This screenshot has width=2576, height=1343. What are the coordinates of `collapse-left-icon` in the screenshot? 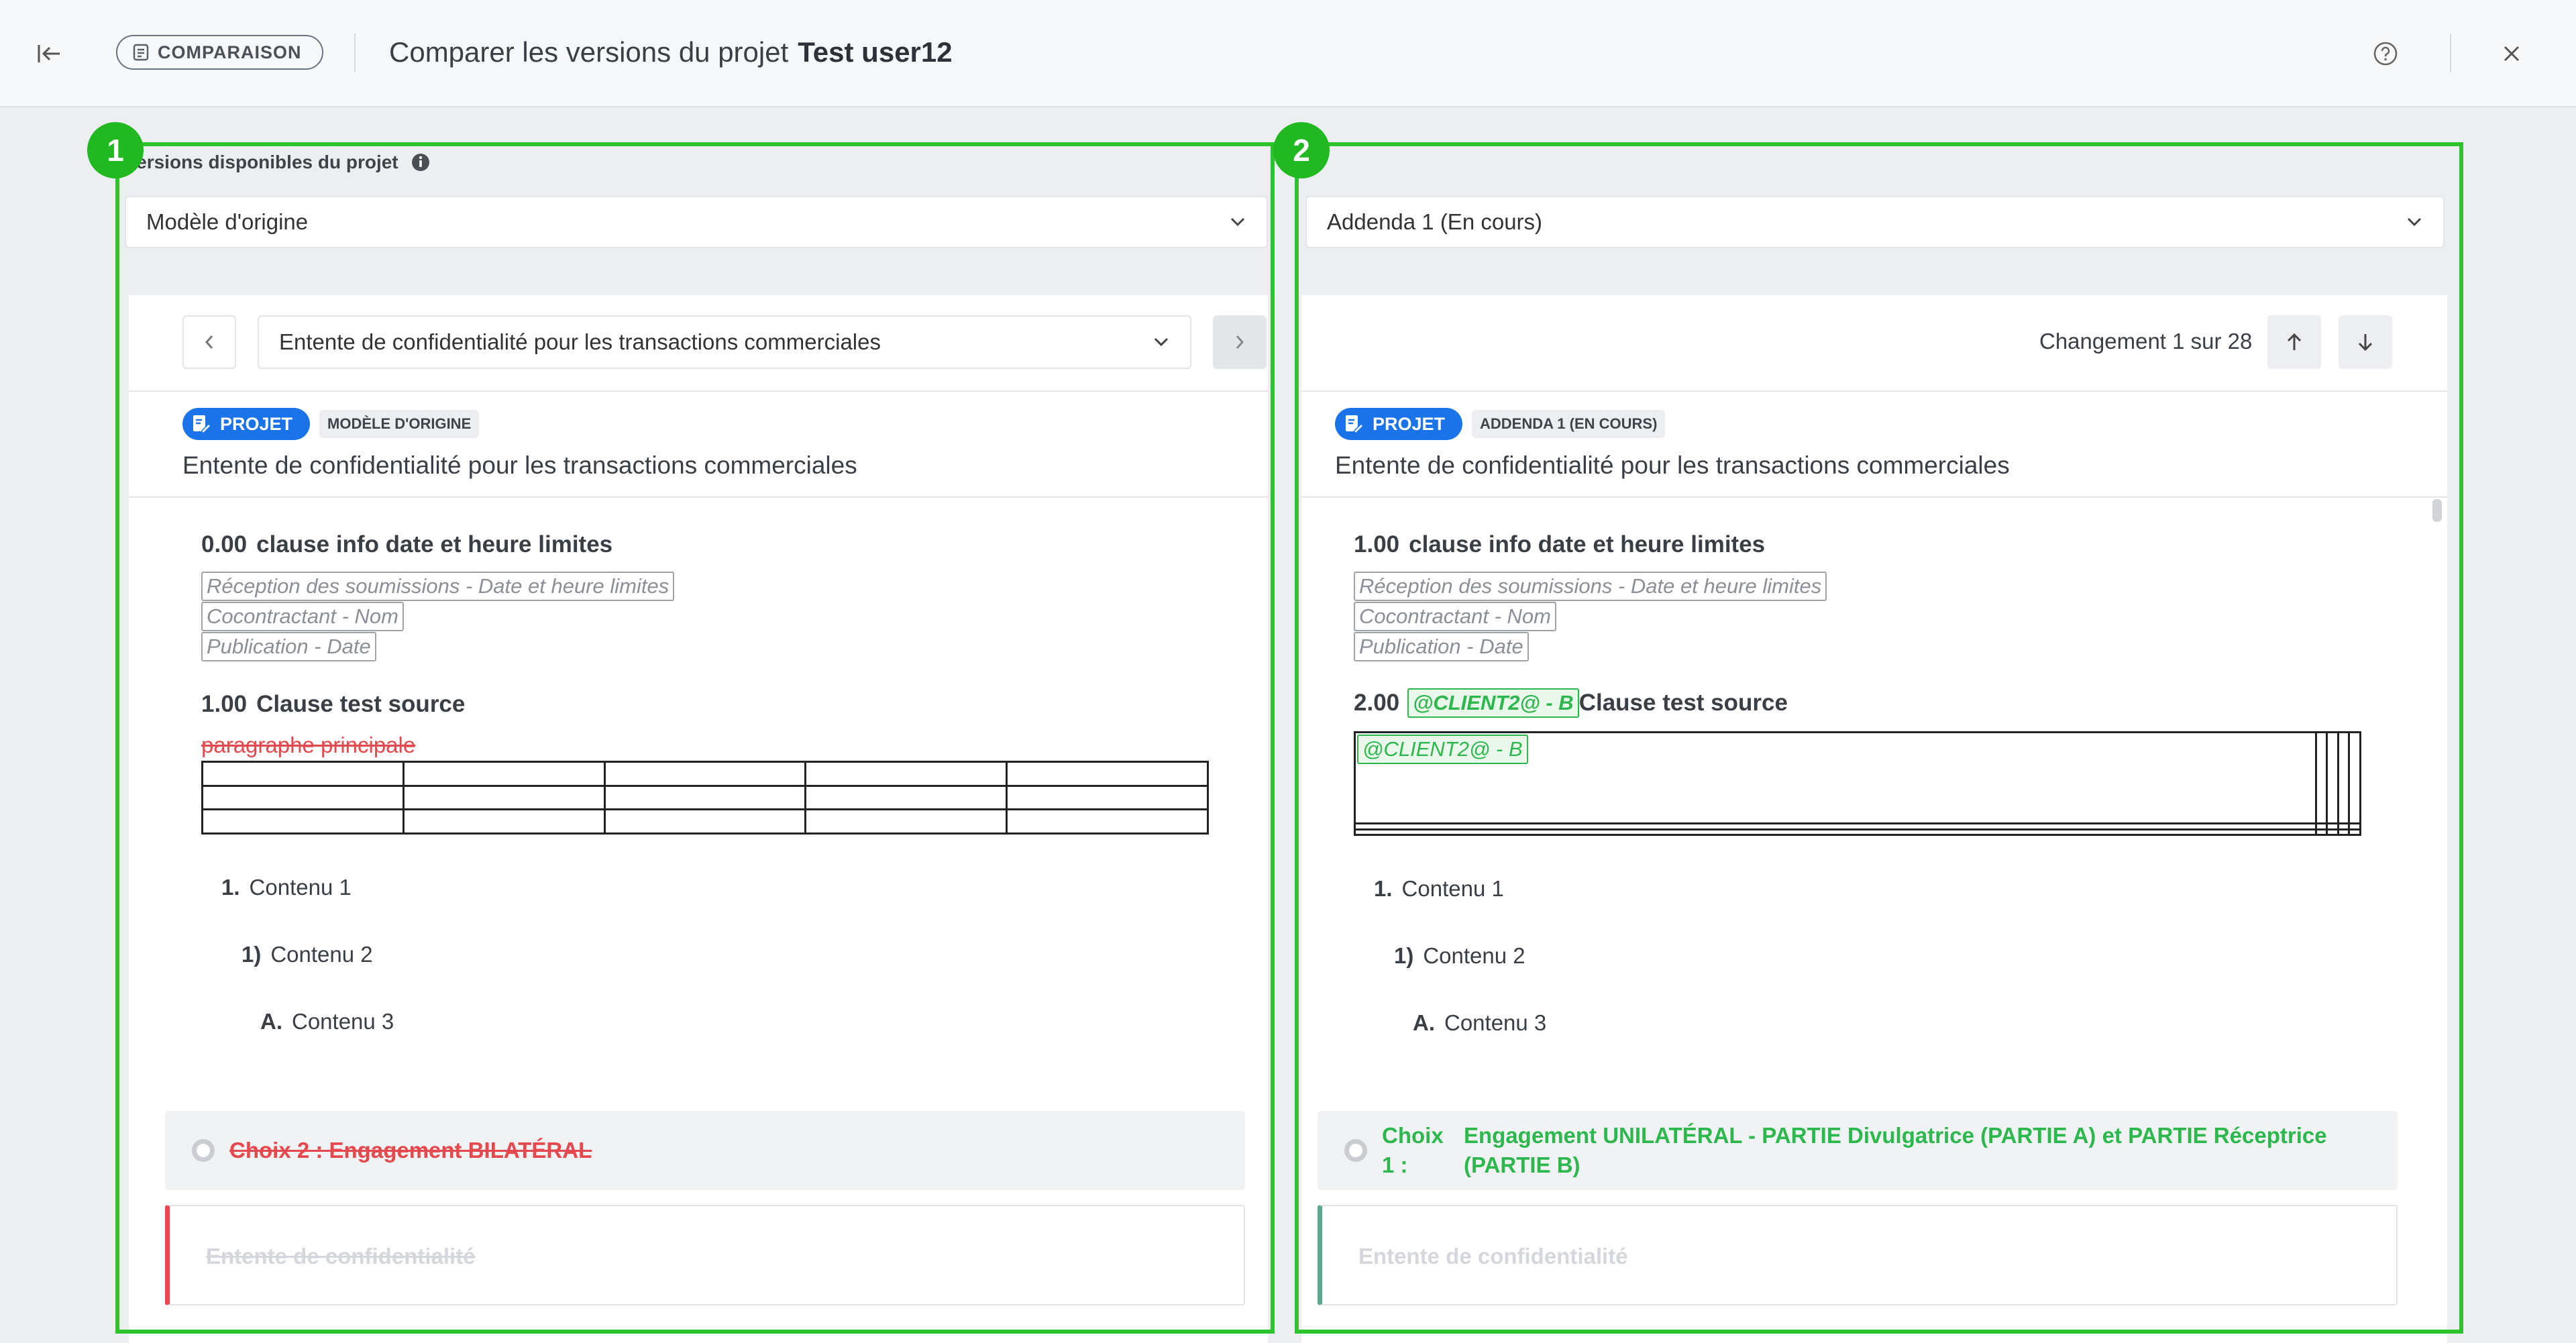 It's located at (49, 53).